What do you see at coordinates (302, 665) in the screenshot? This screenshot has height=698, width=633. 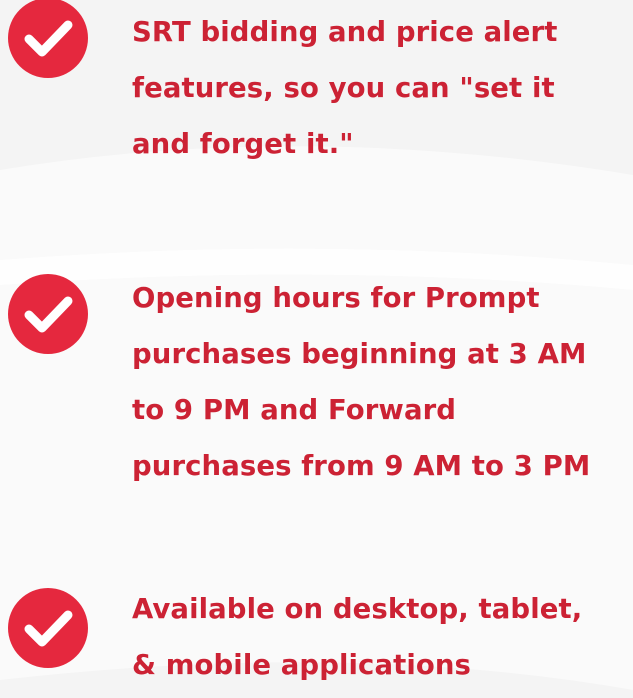 I see `feature-line: & mobile applications` at bounding box center [302, 665].